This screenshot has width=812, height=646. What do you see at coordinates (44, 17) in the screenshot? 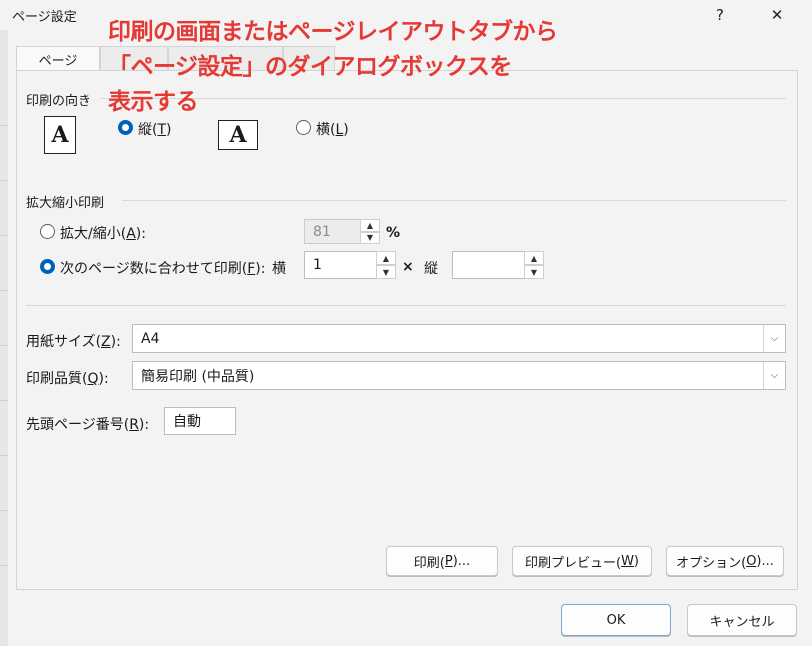
I see `dialog-title: ページ設定` at bounding box center [44, 17].